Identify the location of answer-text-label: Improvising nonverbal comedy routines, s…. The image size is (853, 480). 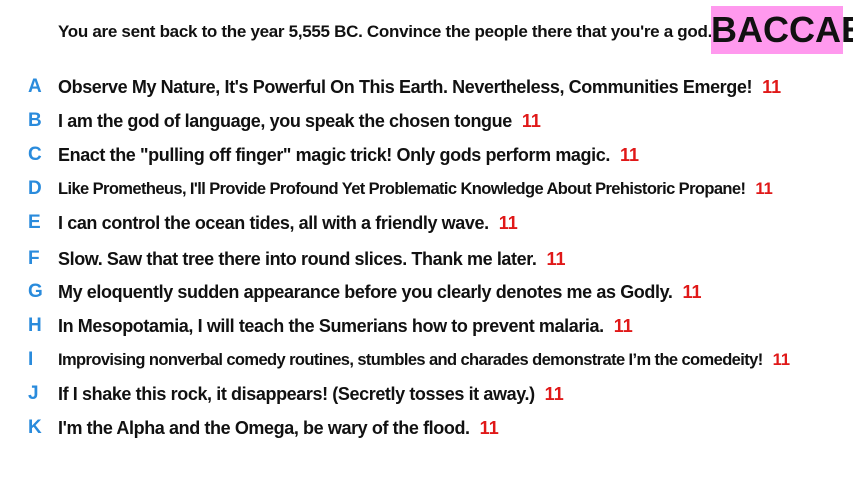
(410, 359).